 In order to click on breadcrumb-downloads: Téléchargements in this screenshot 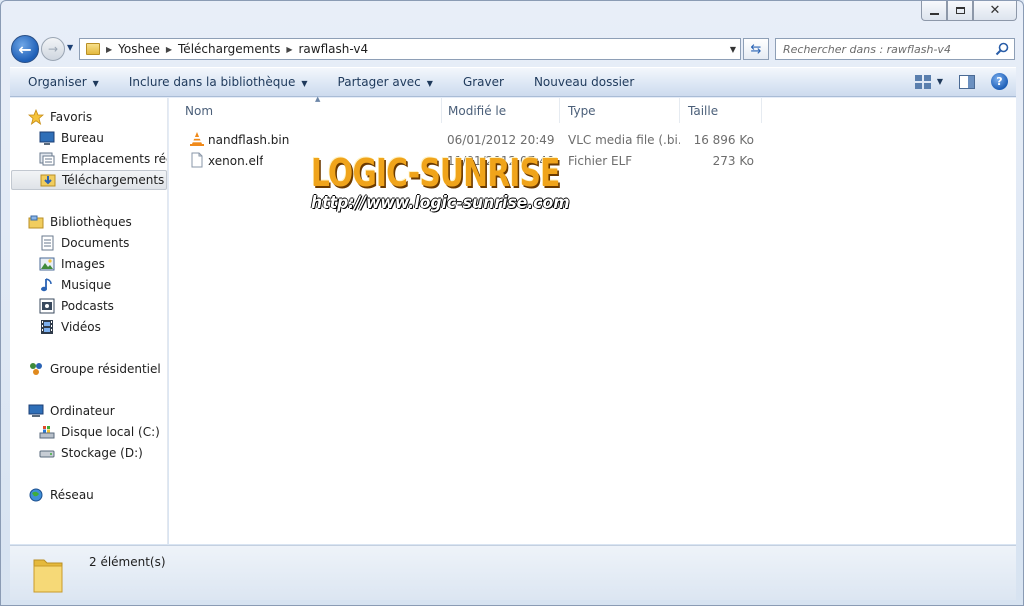, I will do `click(229, 49)`.